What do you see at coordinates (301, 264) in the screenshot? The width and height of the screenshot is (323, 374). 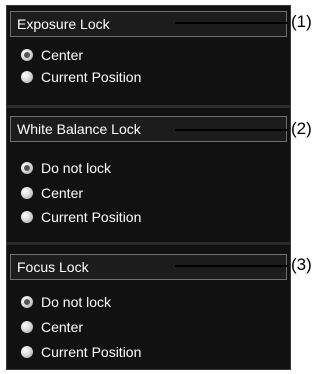 I see `callout-label-3: (3)` at bounding box center [301, 264].